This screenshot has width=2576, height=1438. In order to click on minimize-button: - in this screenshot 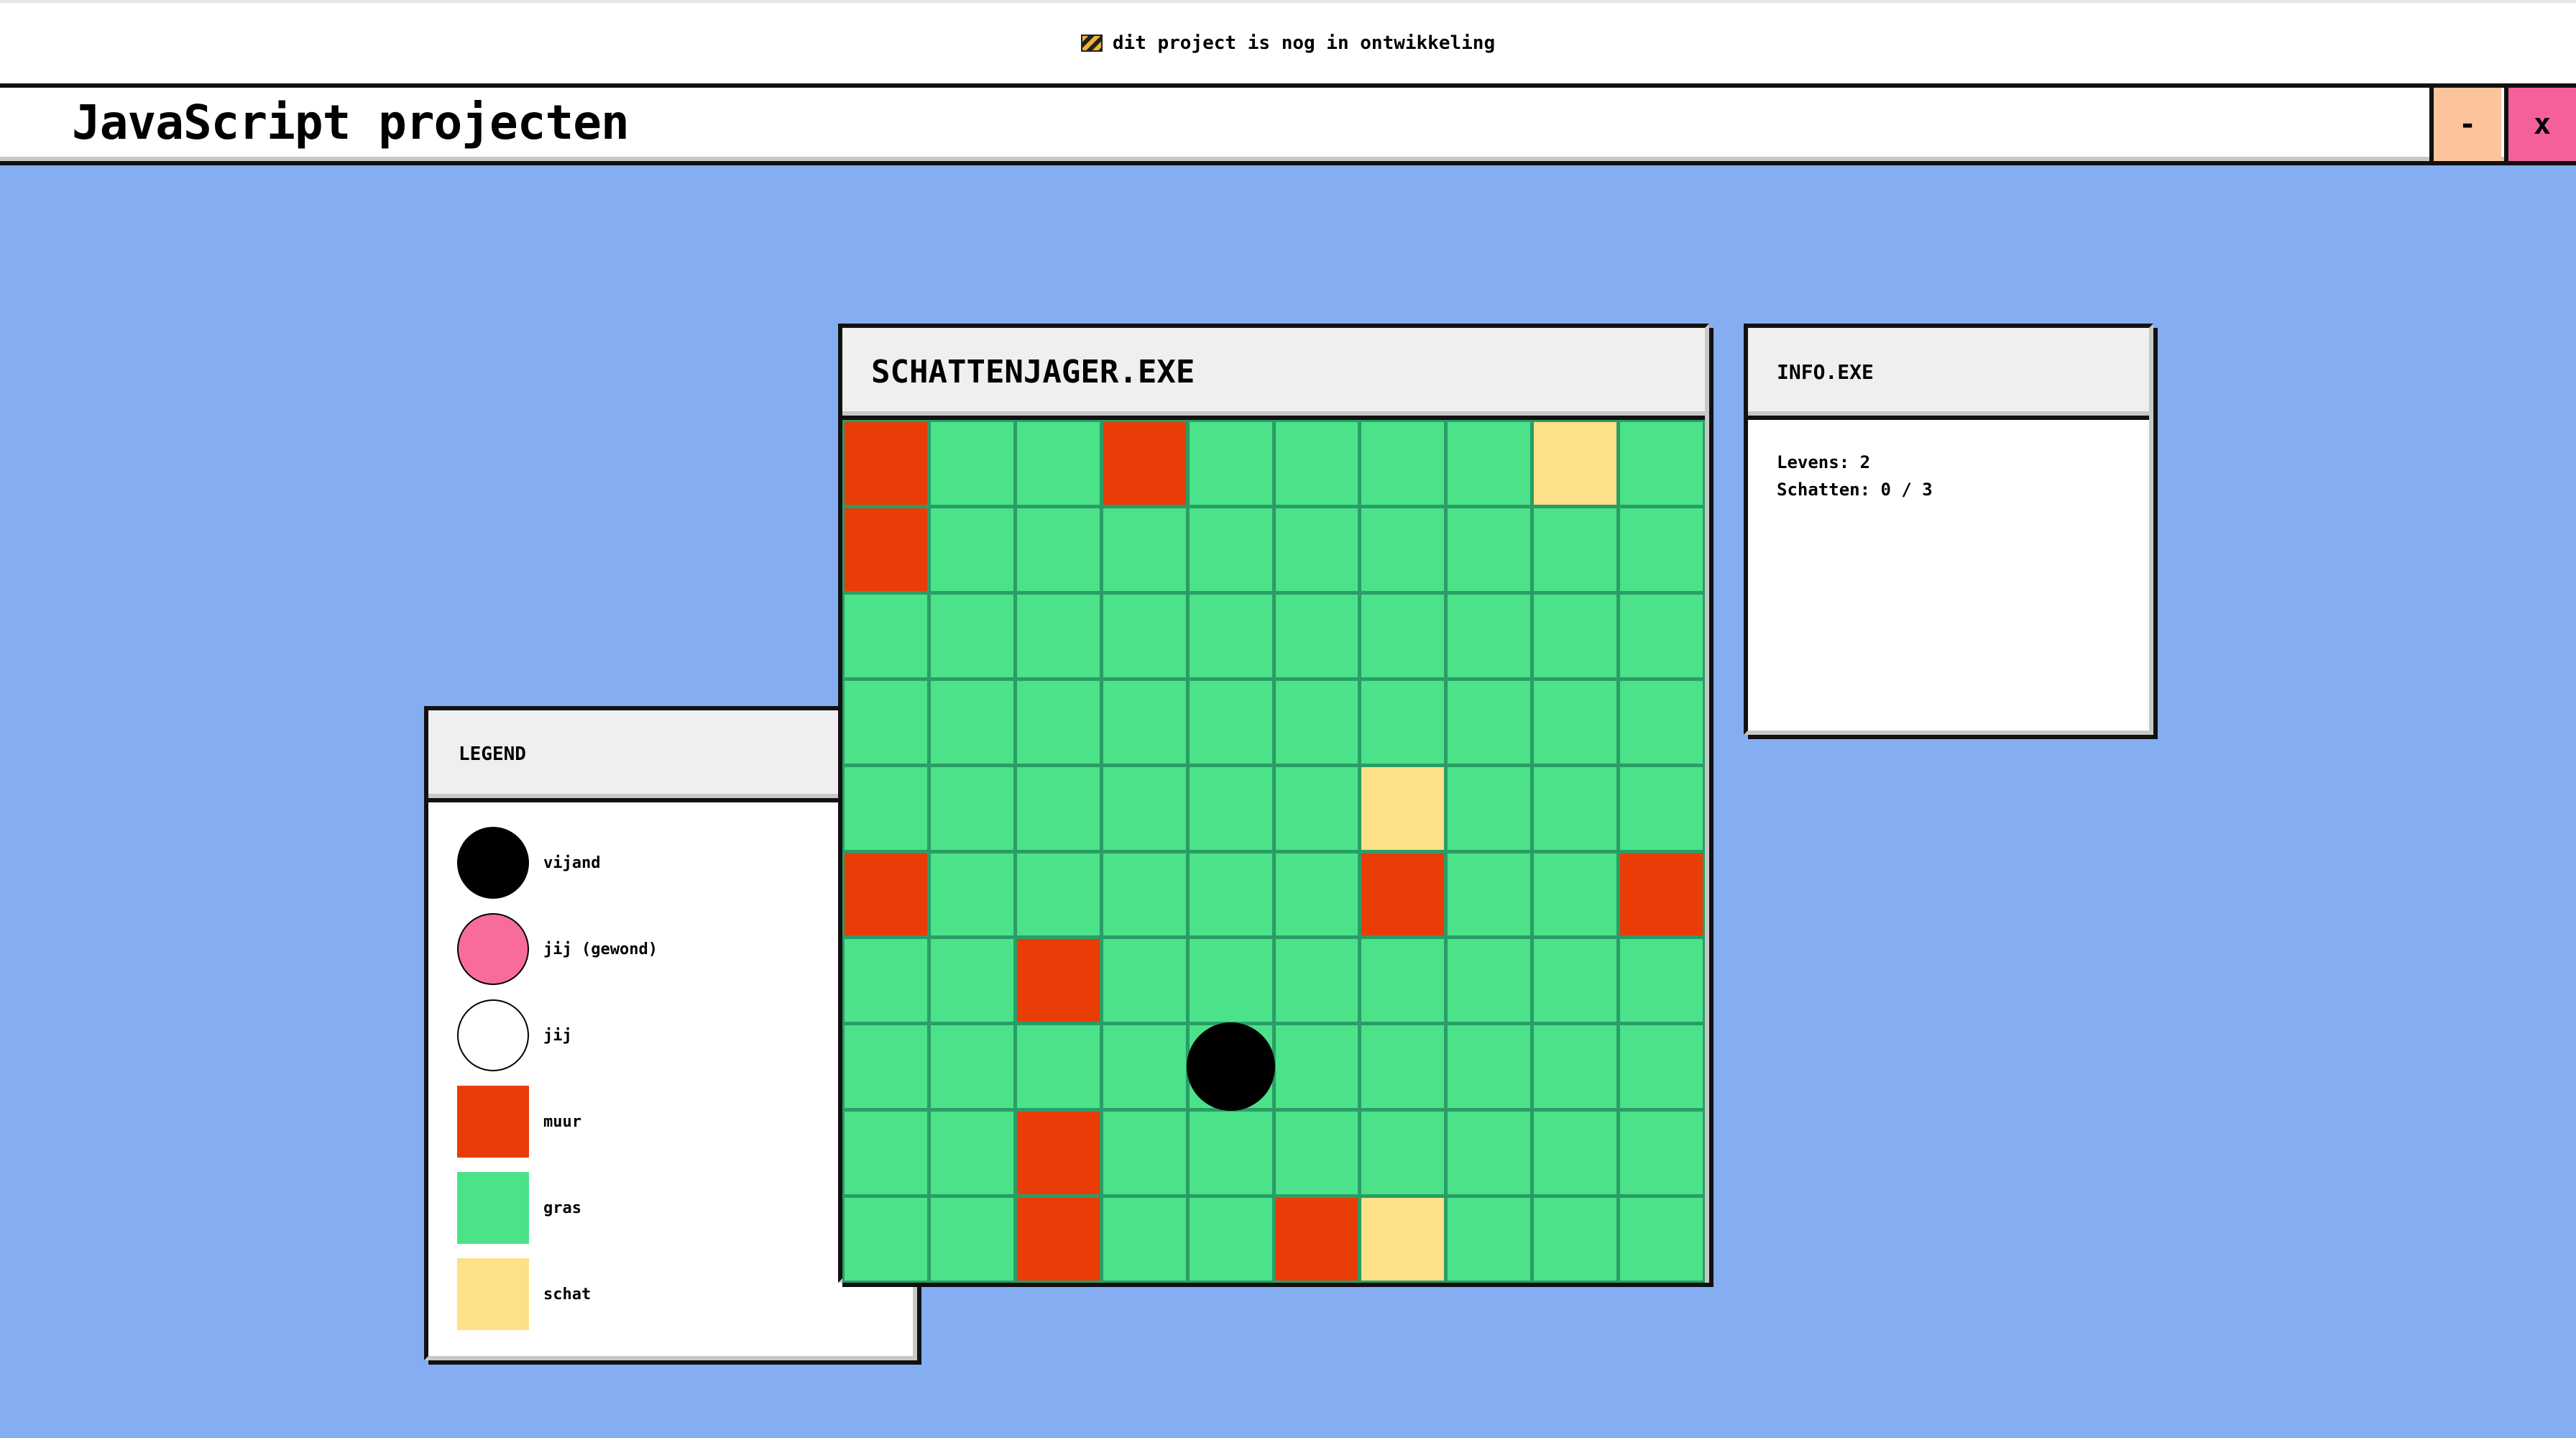, I will do `click(2465, 124)`.